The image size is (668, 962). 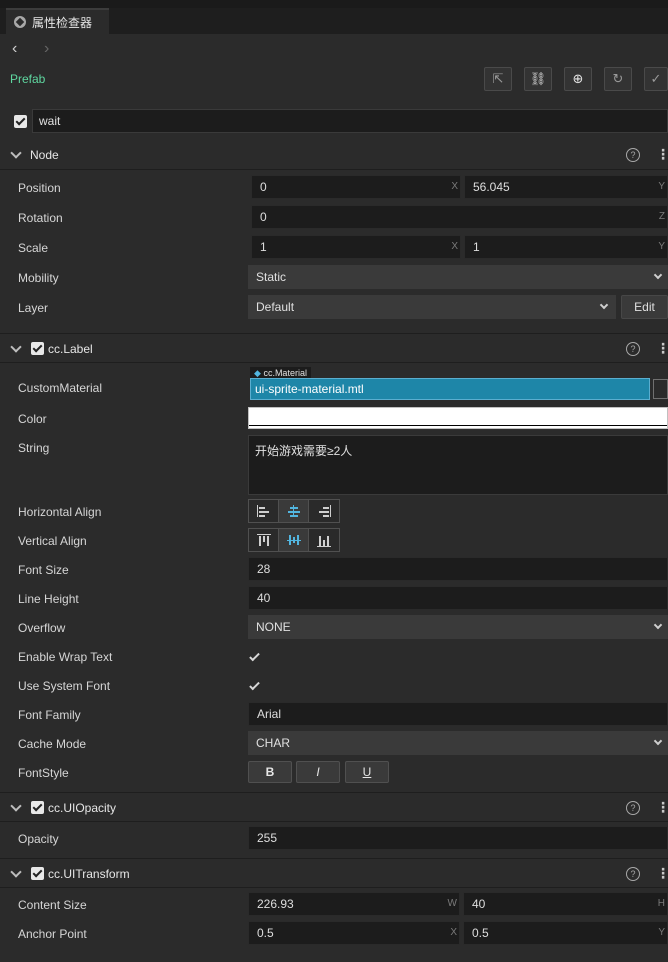 I want to click on horizontal-align-group, so click(x=294, y=511).